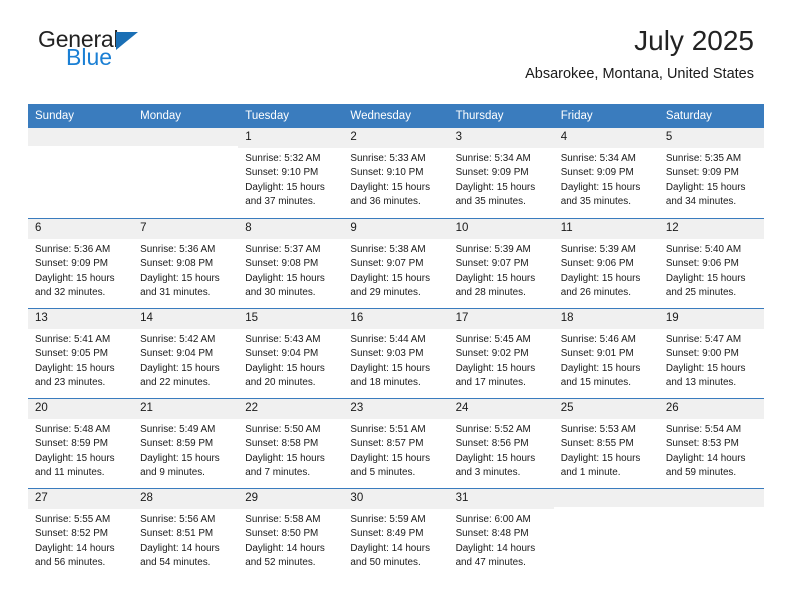  Describe the element at coordinates (178, 339) in the screenshot. I see `sunrise-text: Sunrise: 5:42 AM` at that location.